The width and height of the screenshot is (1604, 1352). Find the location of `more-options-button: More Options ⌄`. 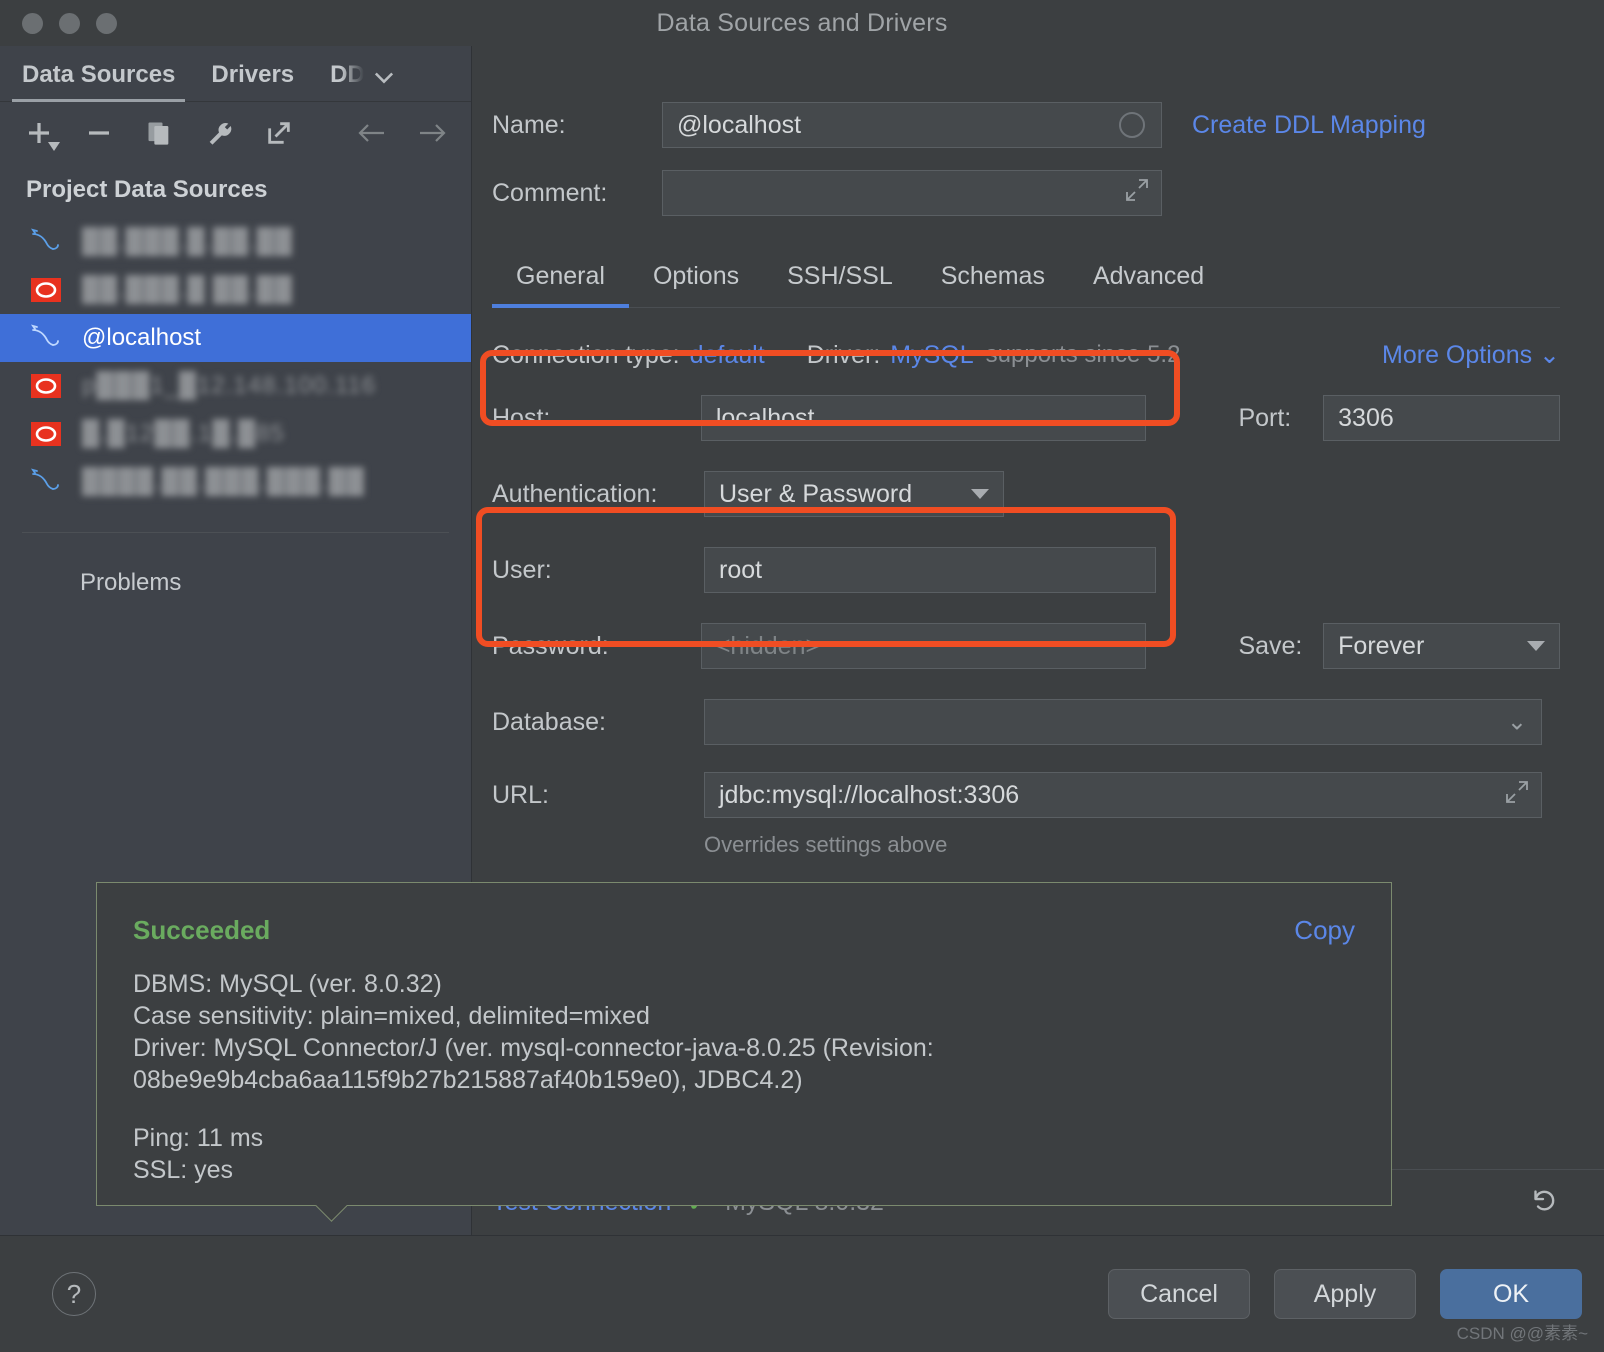

more-options-button: More Options ⌄ is located at coordinates (1471, 355).